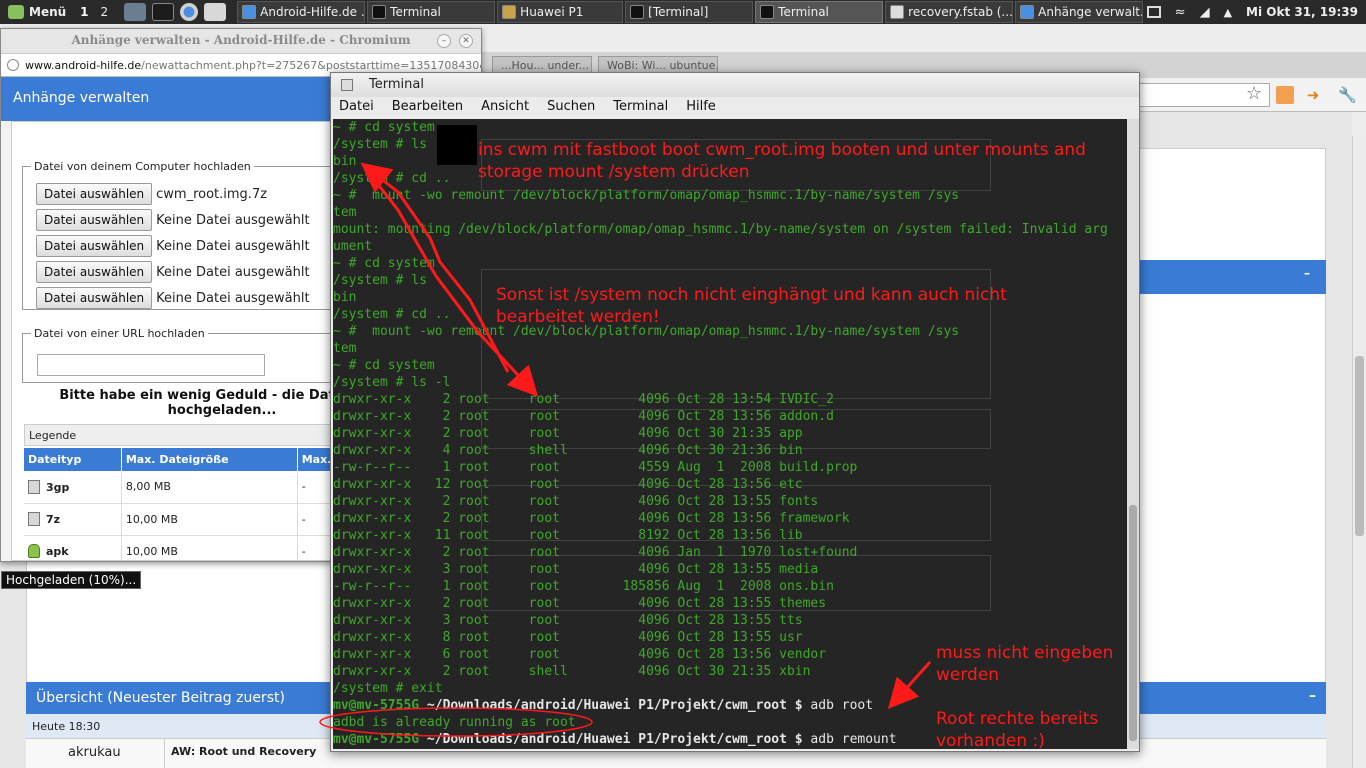  What do you see at coordinates (73, 459) in the screenshot?
I see `col-dateityp: Dateityp` at bounding box center [73, 459].